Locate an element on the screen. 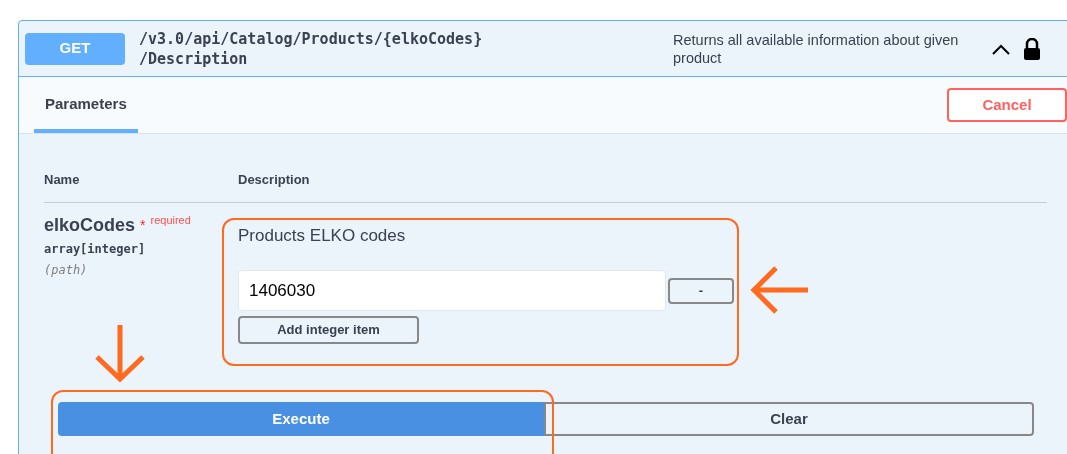 The image size is (1067, 454). method-badge: GET is located at coordinates (75, 48).